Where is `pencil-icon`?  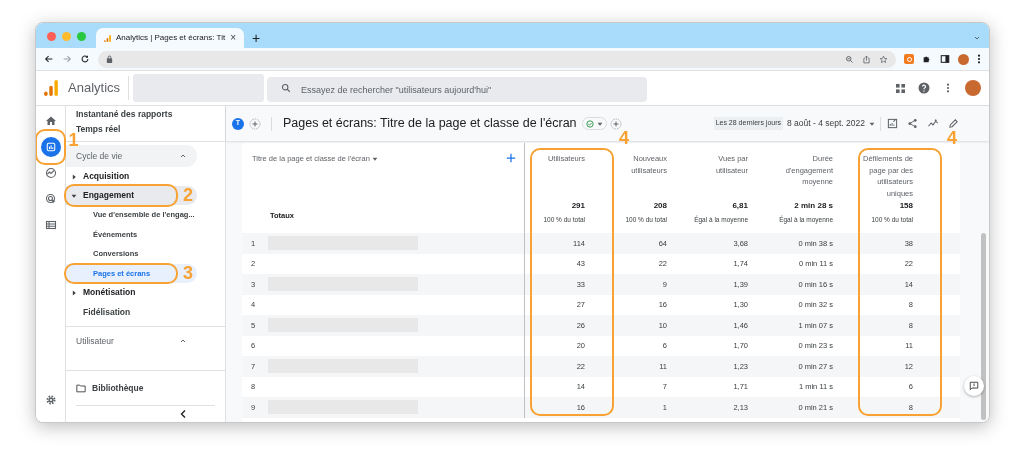
pencil-icon is located at coordinates (953, 123).